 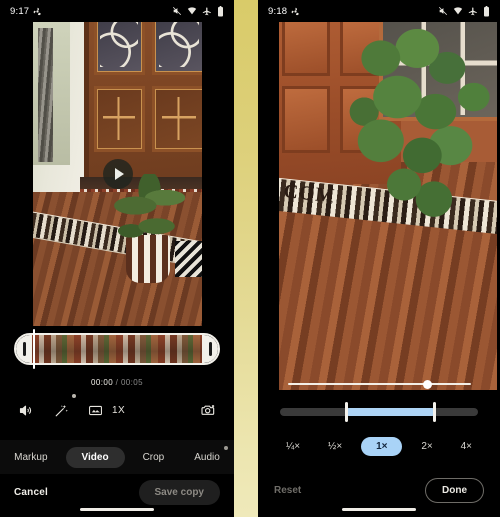 I want to click on speed-button: 1X, so click(x=118, y=410).